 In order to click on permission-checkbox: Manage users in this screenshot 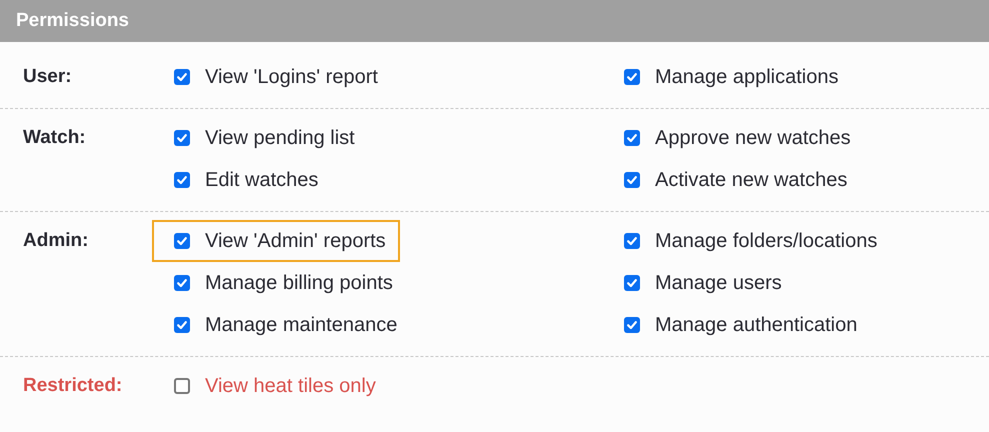, I will do `click(699, 283)`.